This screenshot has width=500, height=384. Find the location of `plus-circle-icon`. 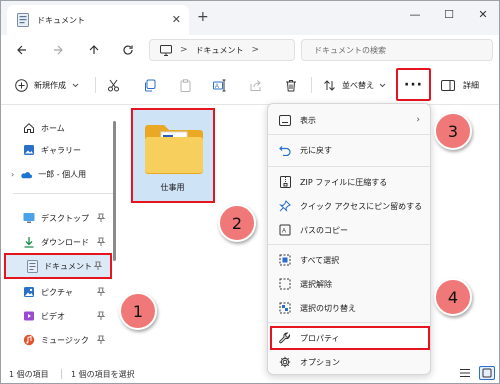

plus-circle-icon is located at coordinates (21, 85).